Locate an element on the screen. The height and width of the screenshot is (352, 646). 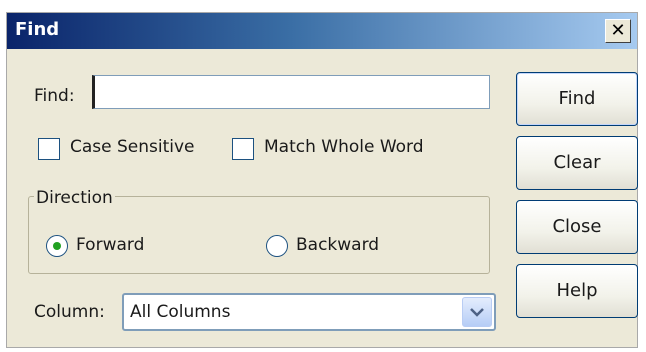
window-title: Find is located at coordinates (37, 29).